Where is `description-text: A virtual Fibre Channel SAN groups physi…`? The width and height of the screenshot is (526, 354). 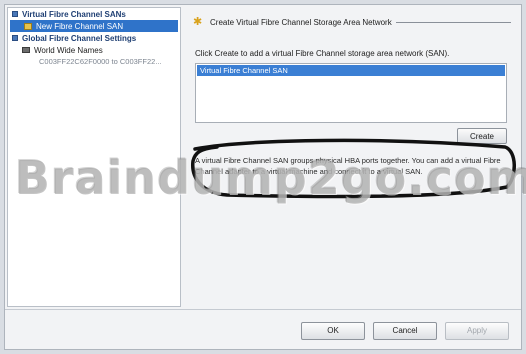 description-text: A virtual Fibre Channel SAN groups physi… is located at coordinates (348, 166).